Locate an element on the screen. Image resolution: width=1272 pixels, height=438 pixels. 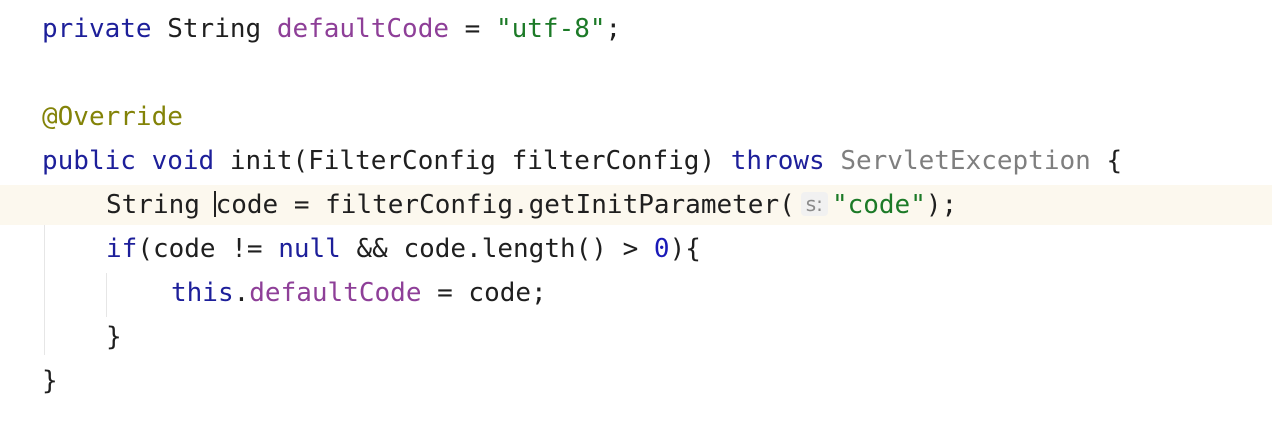
code-token: . is located at coordinates (241, 293).